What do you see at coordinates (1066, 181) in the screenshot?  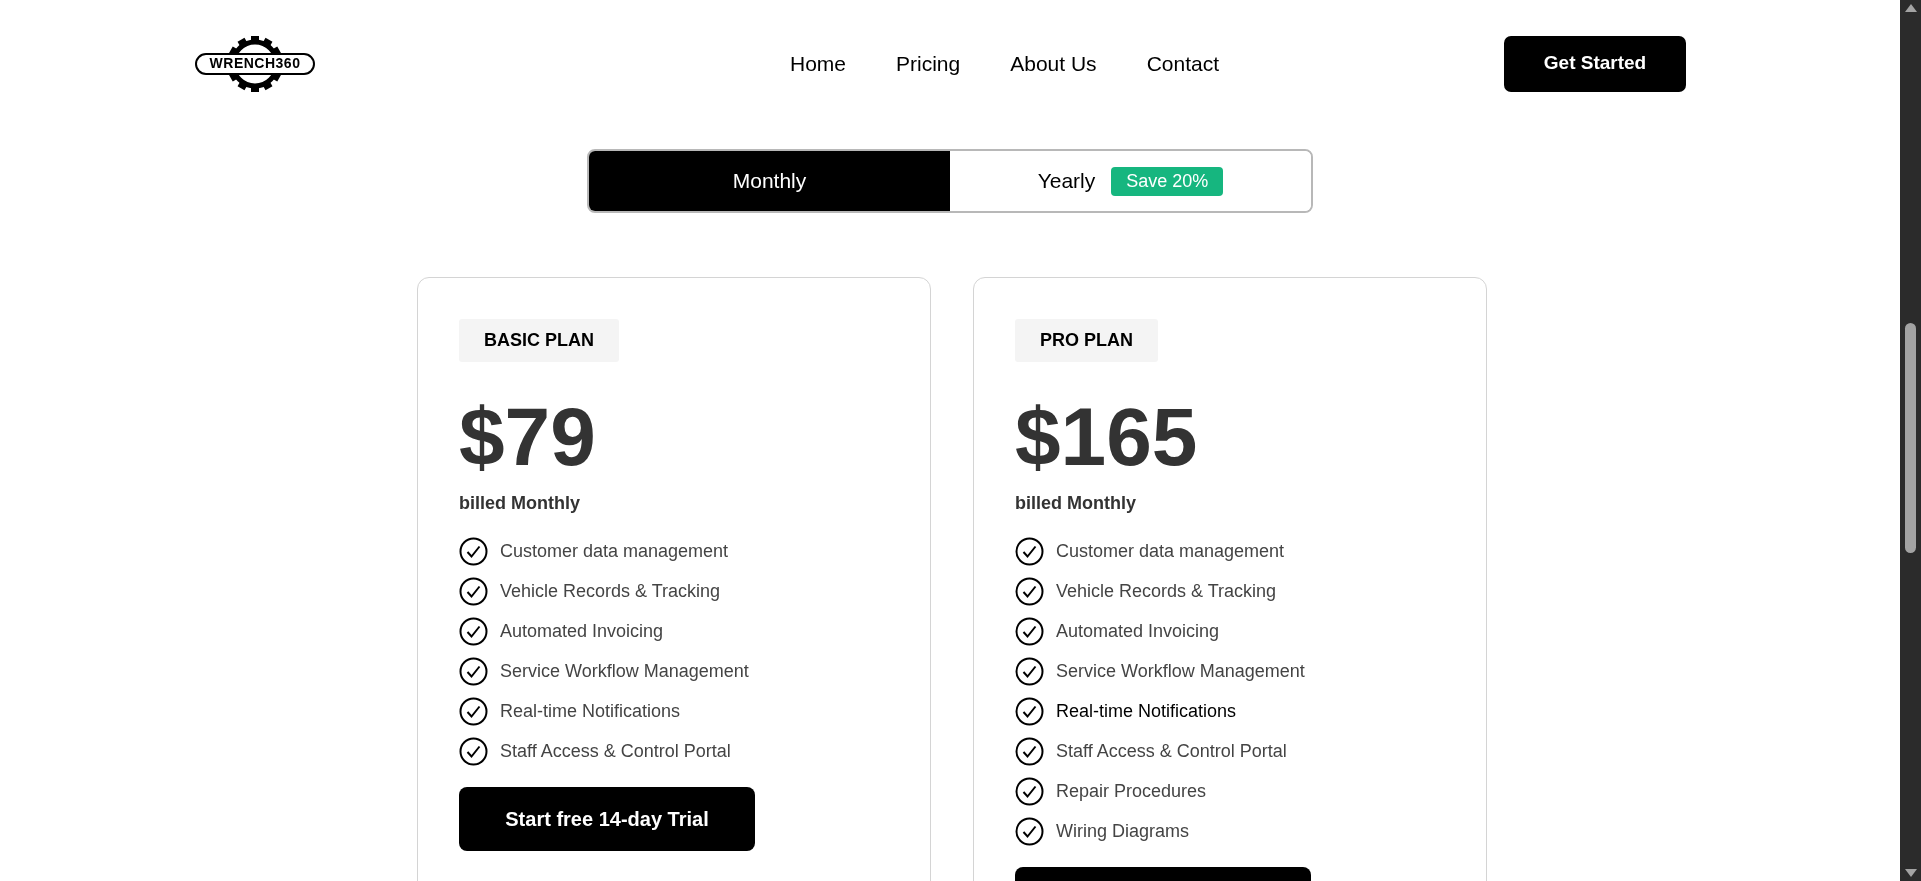 I see `tab-label: Yearly` at bounding box center [1066, 181].